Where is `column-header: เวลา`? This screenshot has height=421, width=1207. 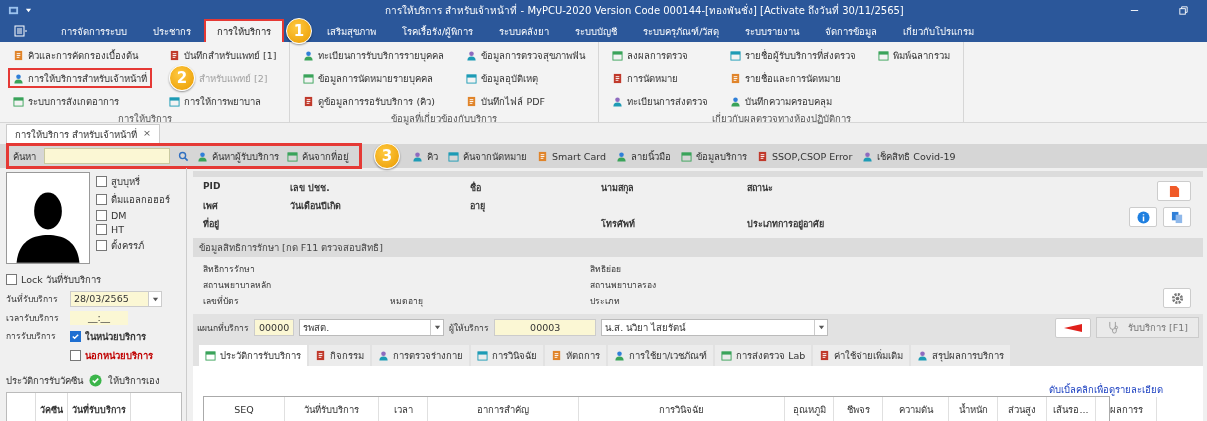 column-header: เวลา is located at coordinates (403, 409).